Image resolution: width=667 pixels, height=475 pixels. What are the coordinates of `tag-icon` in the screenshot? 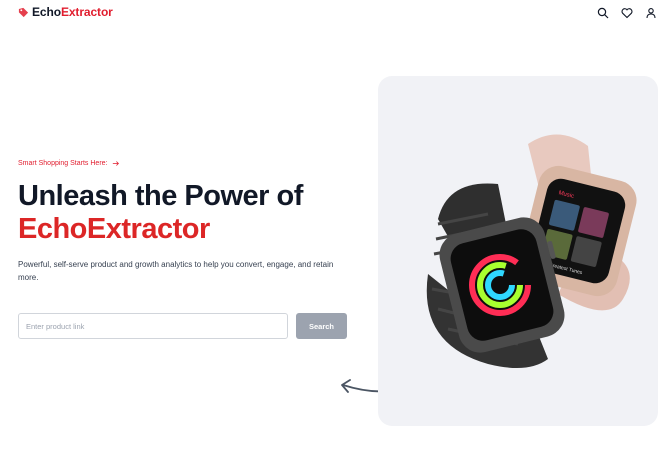 It's located at (23, 12).